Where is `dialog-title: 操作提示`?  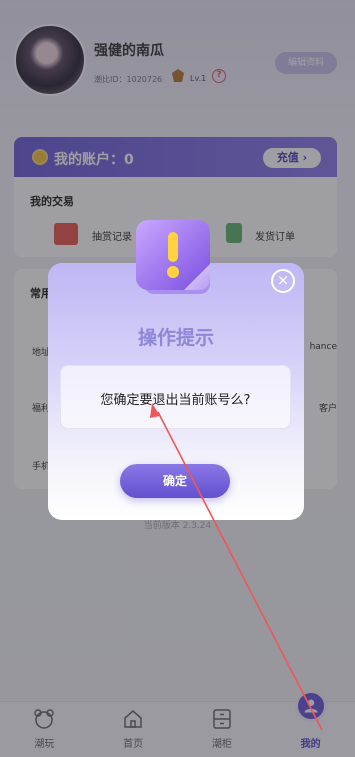 dialog-title: 操作提示 is located at coordinates (175, 338).